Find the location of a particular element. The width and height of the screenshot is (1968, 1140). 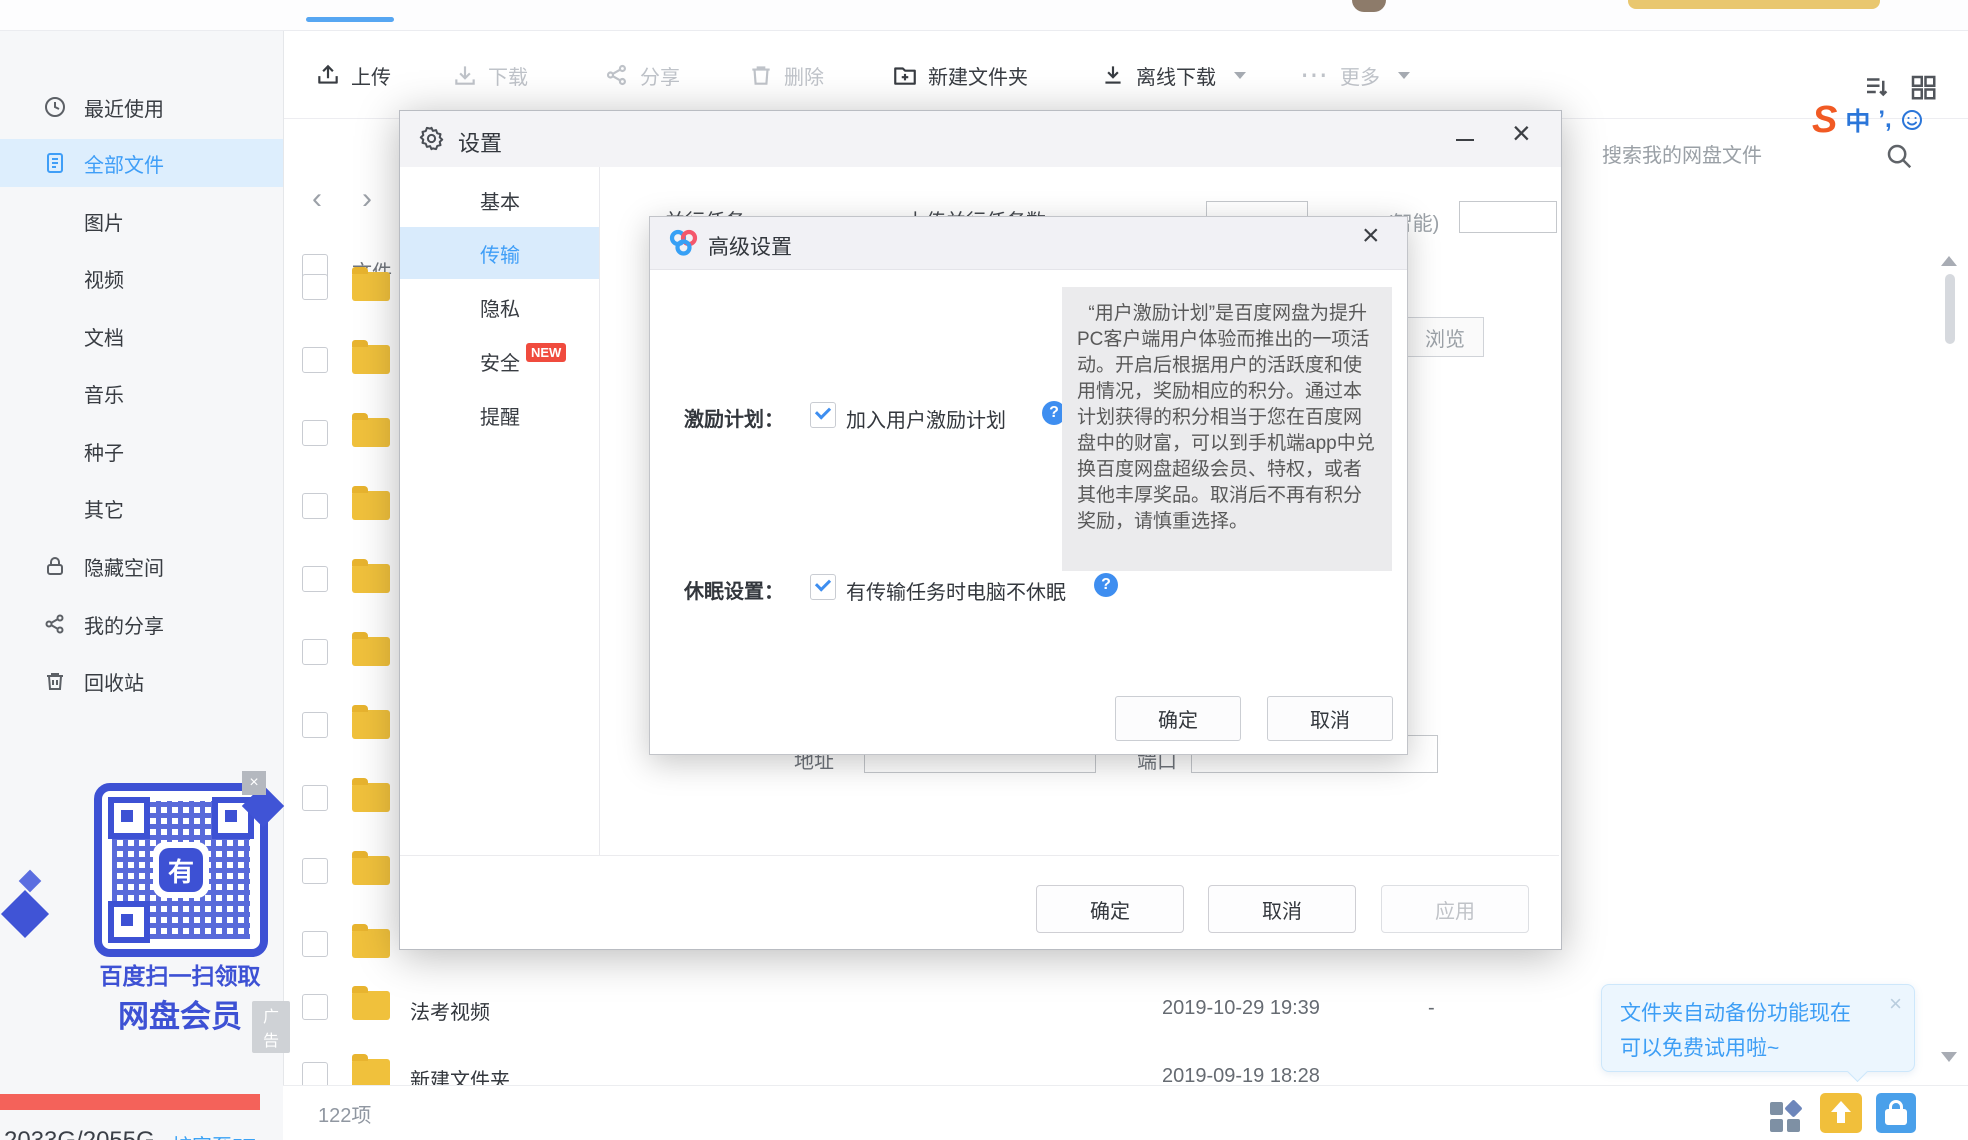

minimize-icon is located at coordinates (1465, 140).